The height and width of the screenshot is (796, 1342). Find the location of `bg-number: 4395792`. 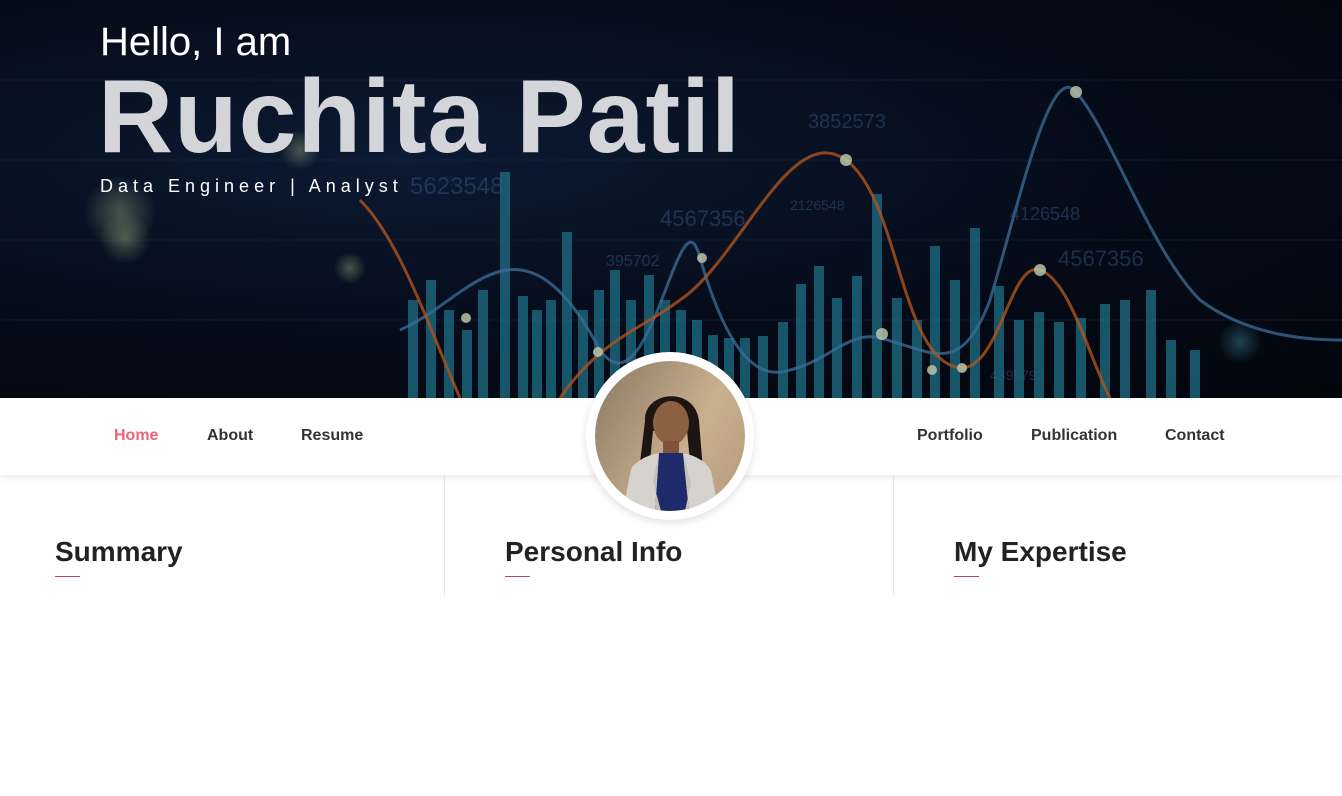

bg-number: 4395792 is located at coordinates (1017, 375).